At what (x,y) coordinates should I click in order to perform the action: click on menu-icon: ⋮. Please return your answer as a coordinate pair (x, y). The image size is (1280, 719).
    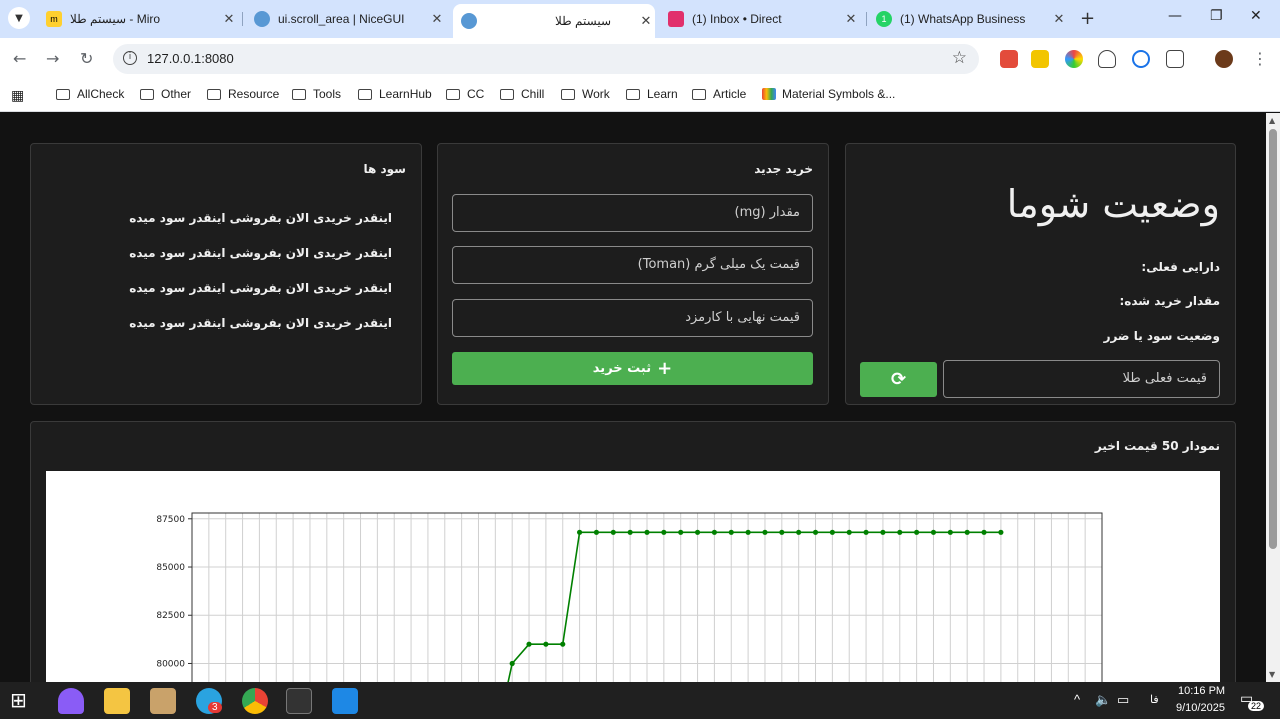
    Looking at the image, I should click on (1260, 58).